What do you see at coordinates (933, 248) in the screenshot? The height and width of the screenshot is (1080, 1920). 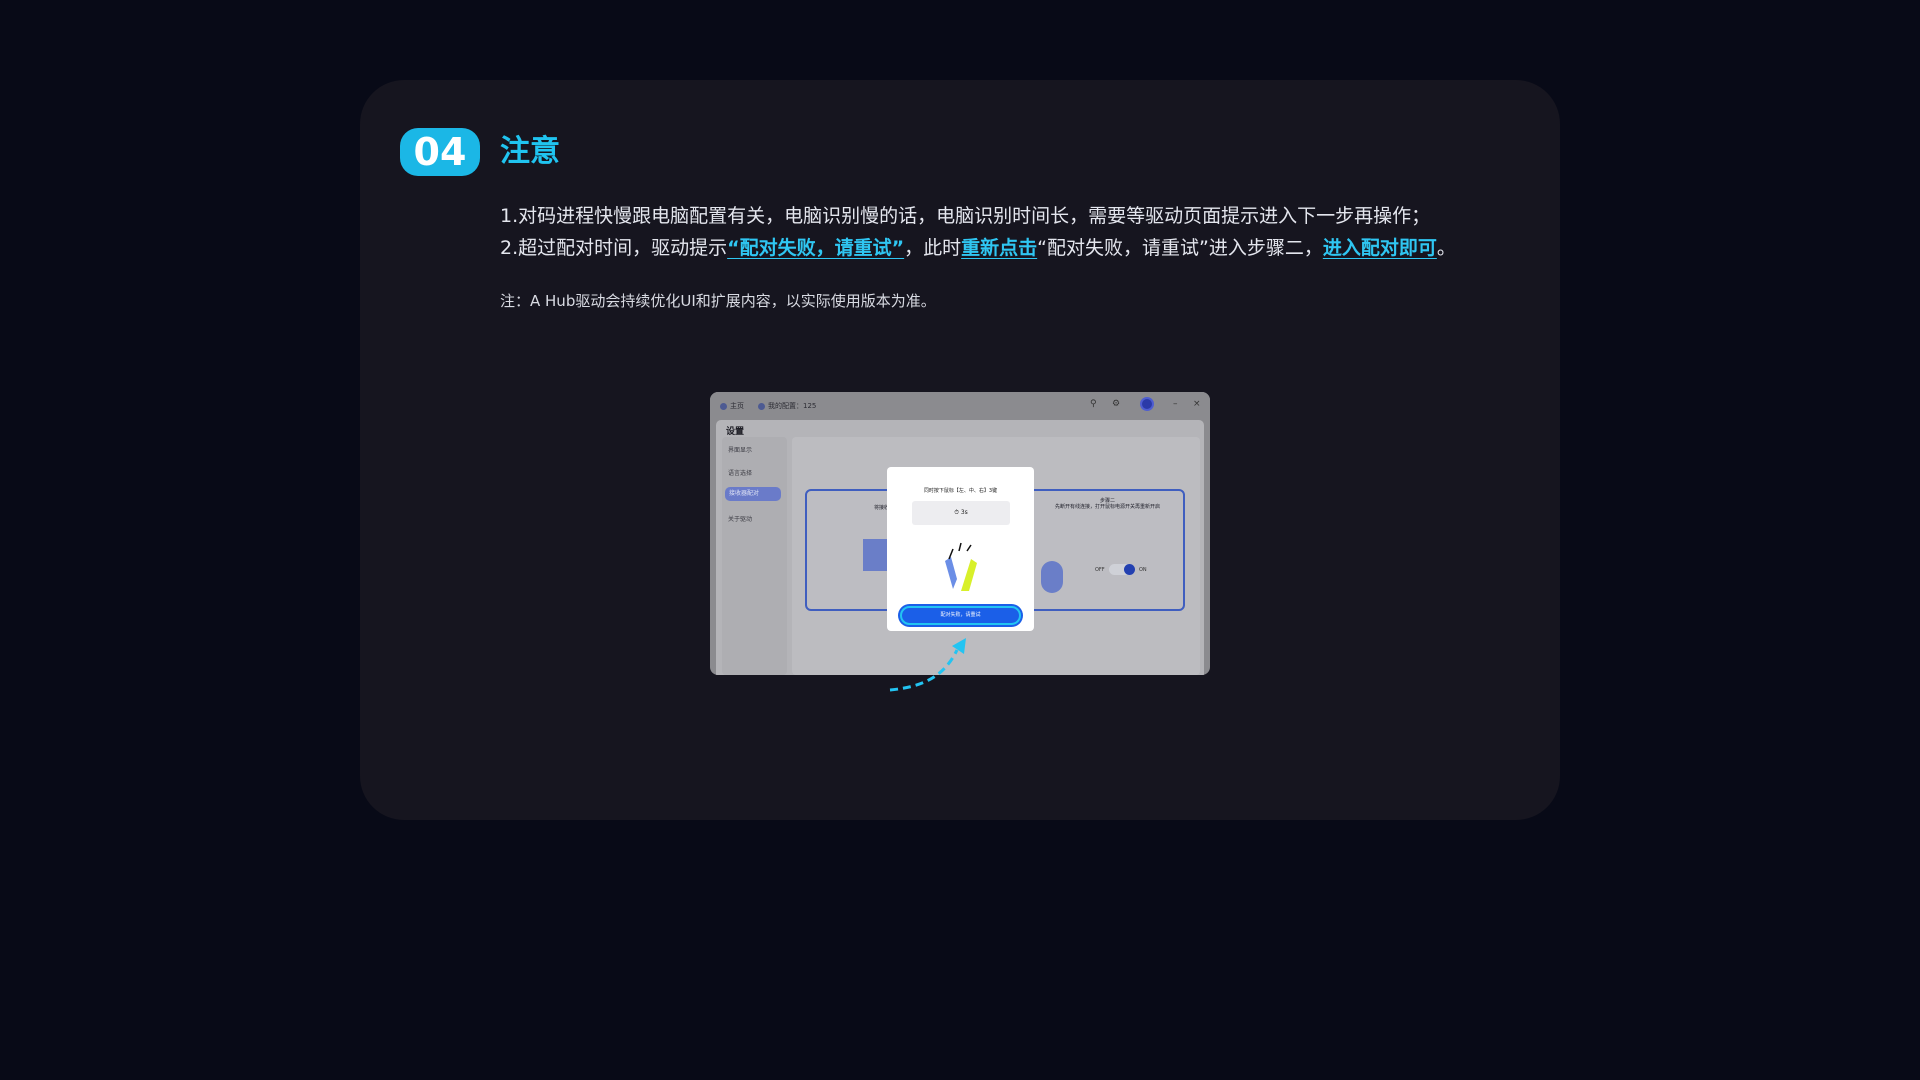 I see `instruction-text: ，此时` at bounding box center [933, 248].